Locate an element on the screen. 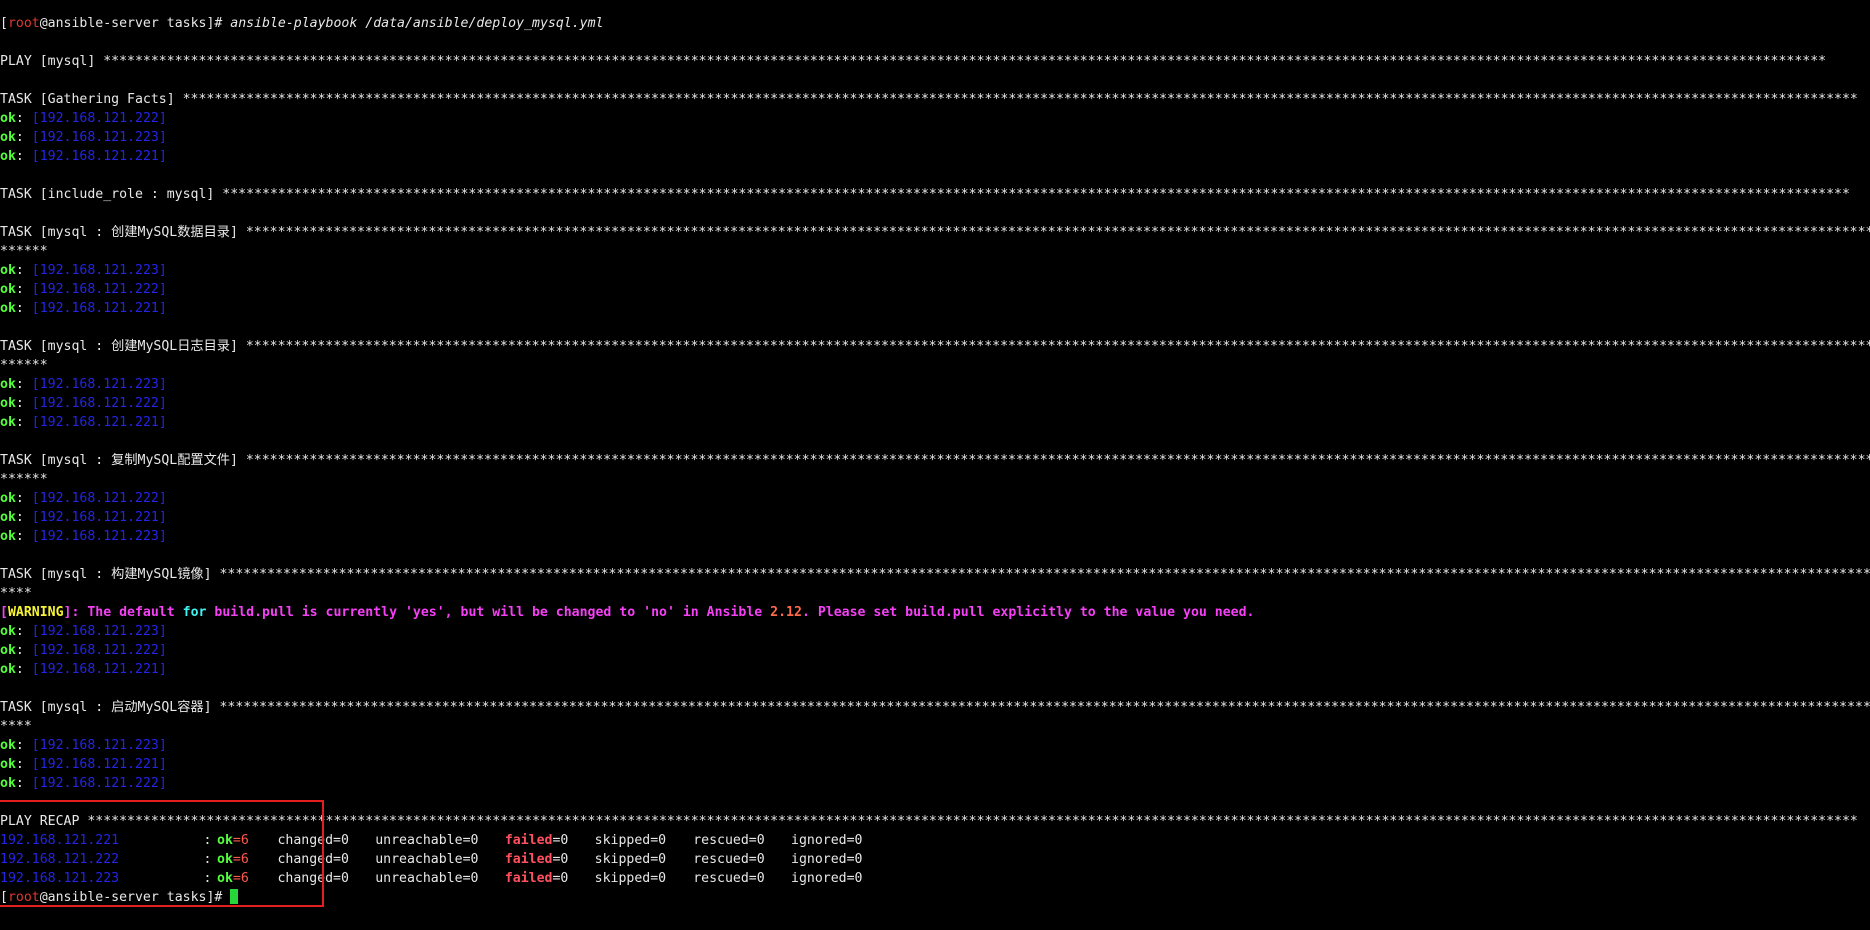  recap-host: 192.168.121.222 is located at coordinates (60, 859).